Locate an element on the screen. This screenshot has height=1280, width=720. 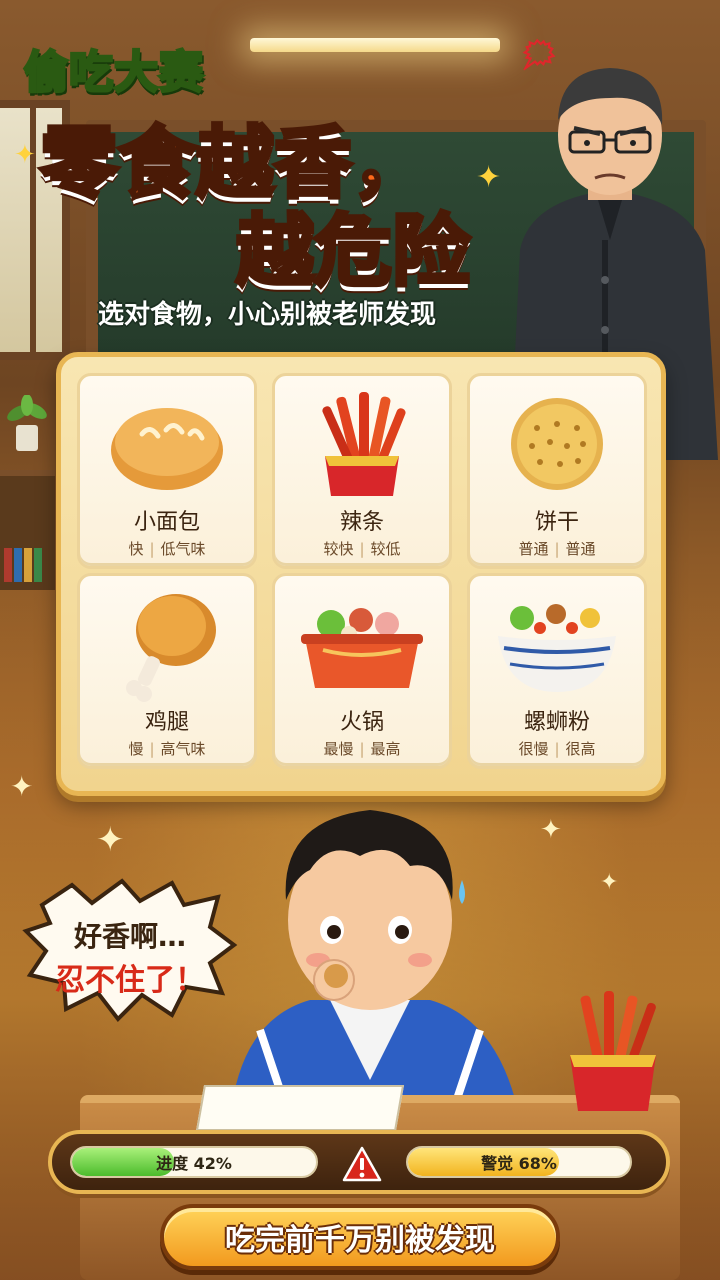
food-card-hotpot: 火锅 最慢 | 最高 is located at coordinates (362, 671).